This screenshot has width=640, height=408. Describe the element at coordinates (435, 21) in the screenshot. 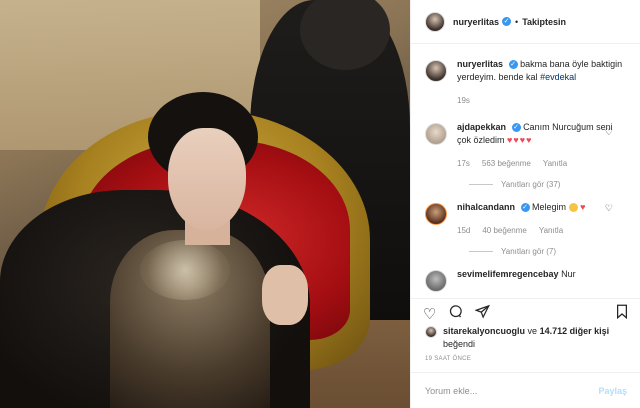

I see `author-avatar` at that location.